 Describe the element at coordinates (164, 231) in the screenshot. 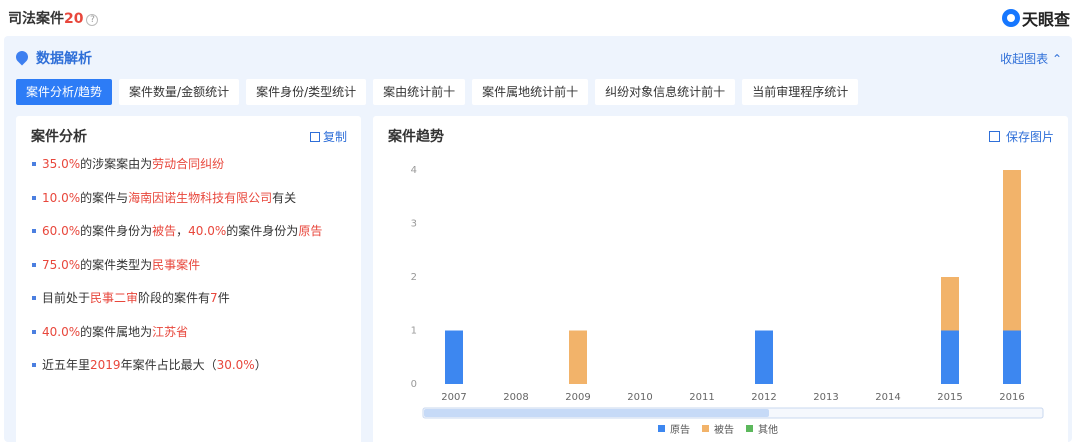

I see `highlight-text: 被告` at that location.